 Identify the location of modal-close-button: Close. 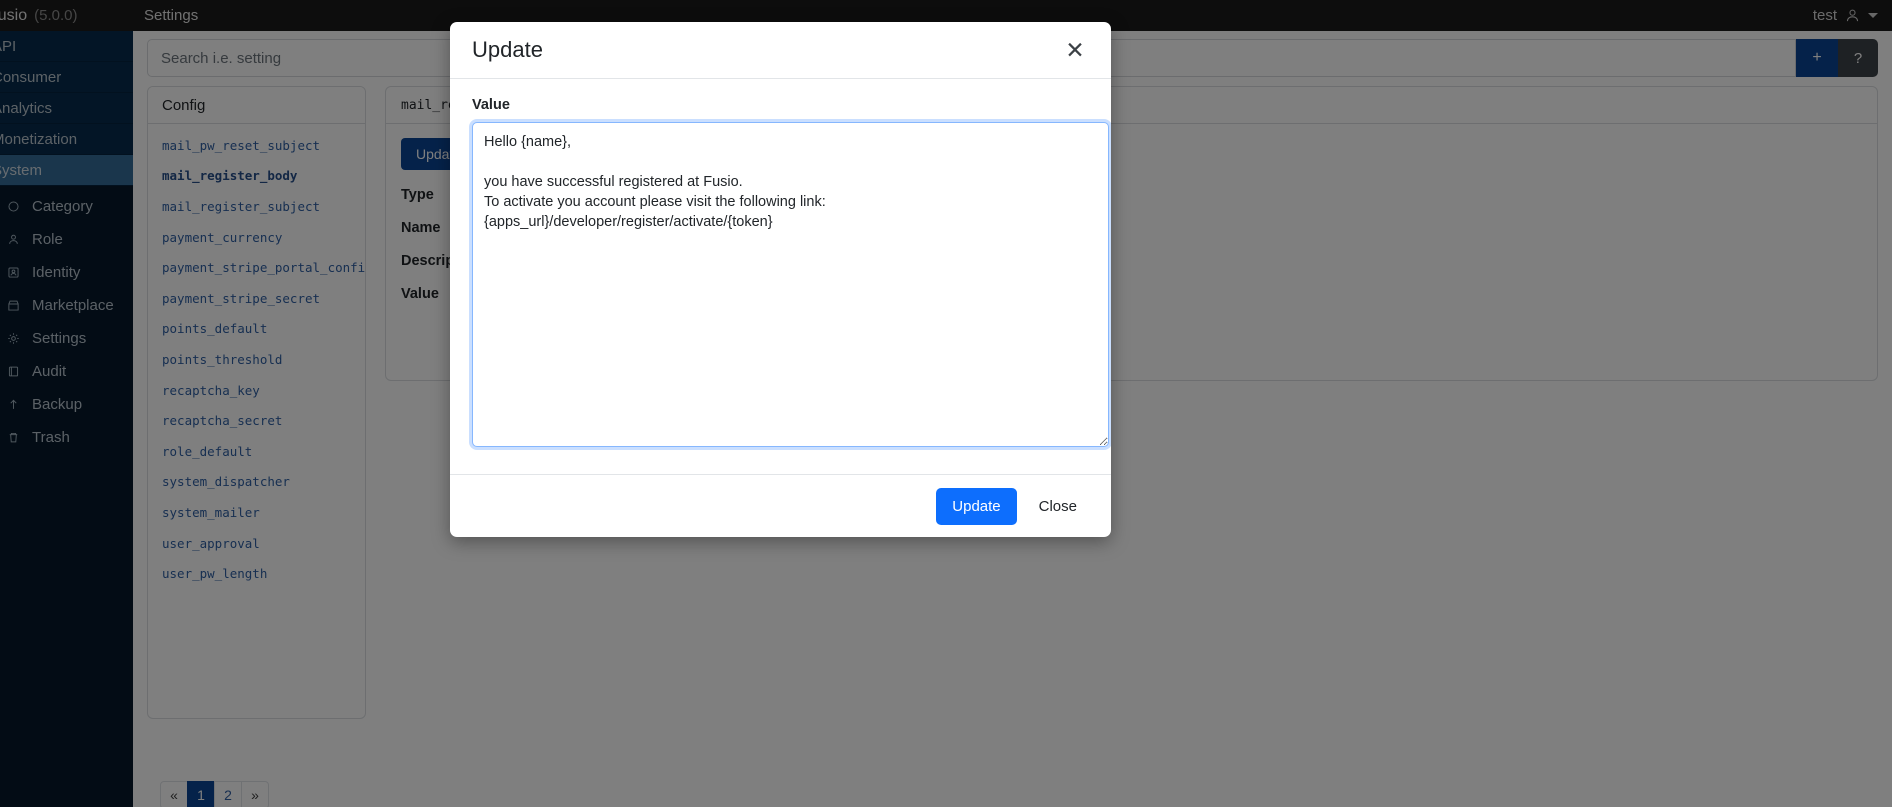
(1058, 506).